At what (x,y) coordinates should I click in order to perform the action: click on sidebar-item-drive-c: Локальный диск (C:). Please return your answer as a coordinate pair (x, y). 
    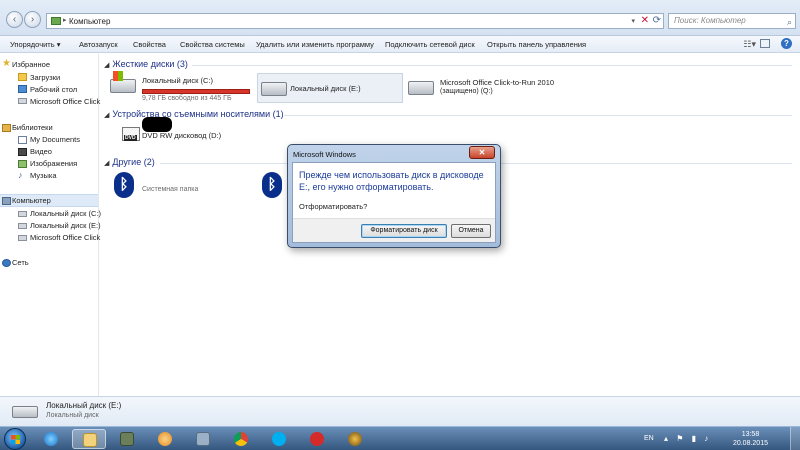
    Looking at the image, I should click on (65, 213).